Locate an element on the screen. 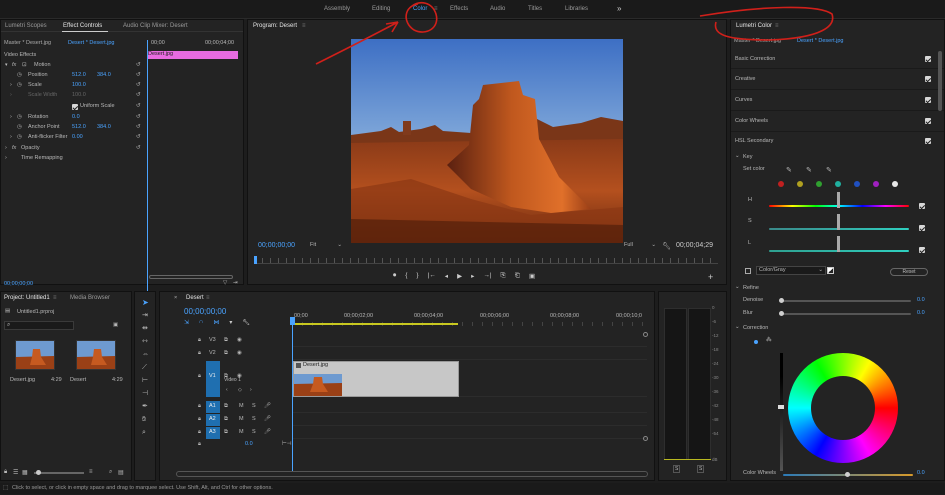 This screenshot has height=495, width=945. annotation-circle-color-tab is located at coordinates (421, 17).